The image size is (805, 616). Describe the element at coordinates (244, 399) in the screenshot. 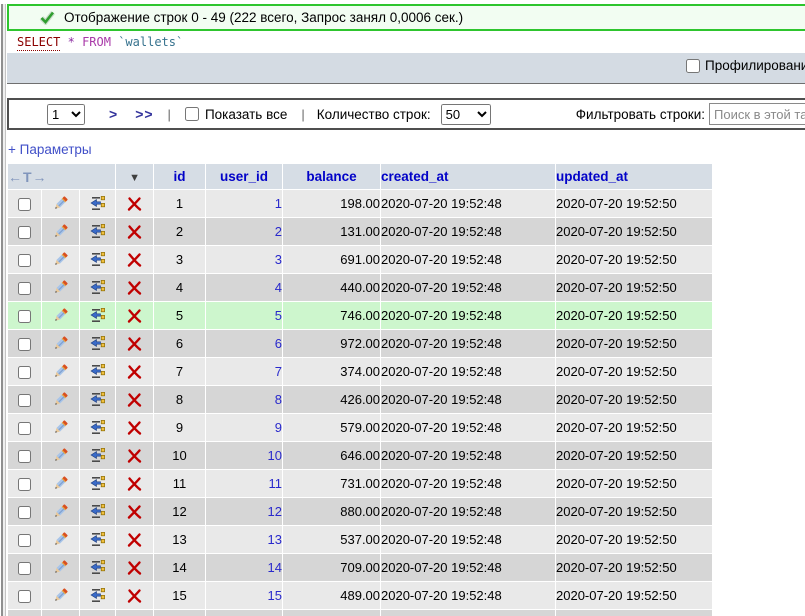

I see `cell-user-id-link: 8` at that location.